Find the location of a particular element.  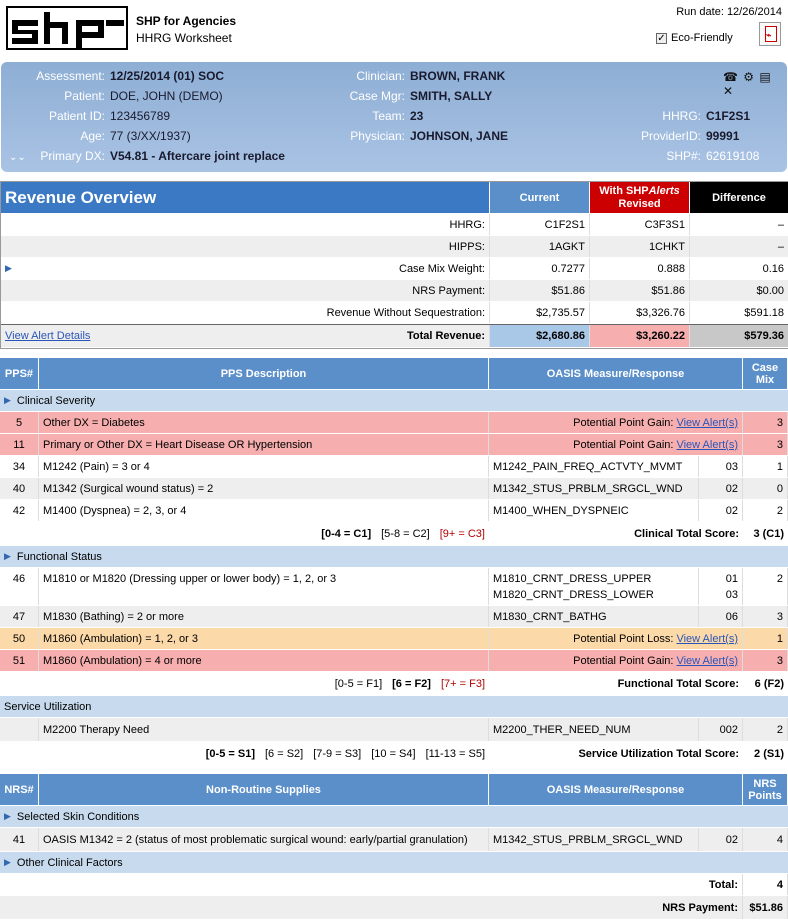

assessment-label: Assessment: is located at coordinates (70, 76).